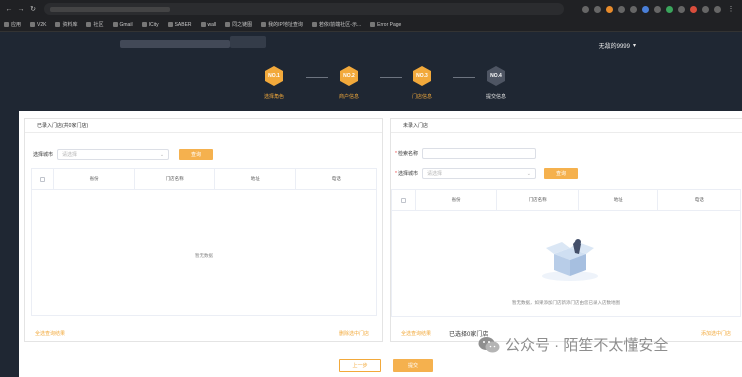 Image resolution: width=742 pixels, height=377 pixels. Describe the element at coordinates (349, 76) in the screenshot. I see `step-badge: NO.2` at that location.